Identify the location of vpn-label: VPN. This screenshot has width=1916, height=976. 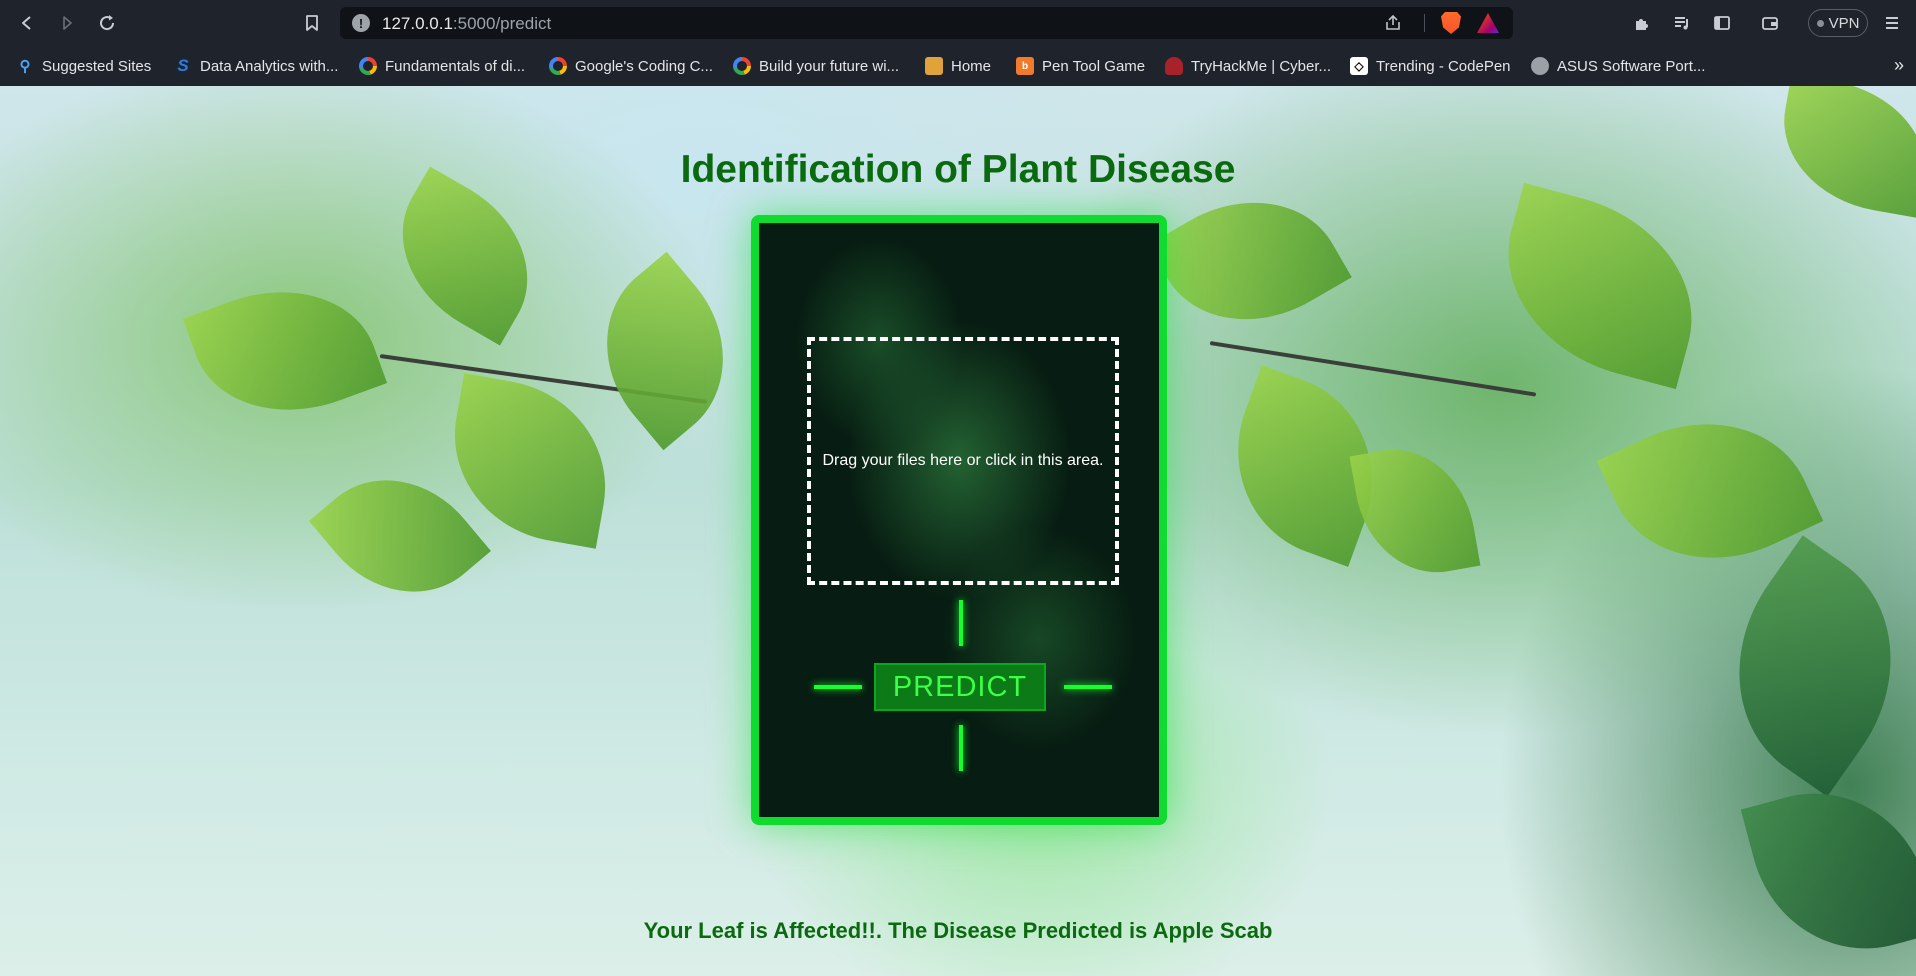
(1844, 23).